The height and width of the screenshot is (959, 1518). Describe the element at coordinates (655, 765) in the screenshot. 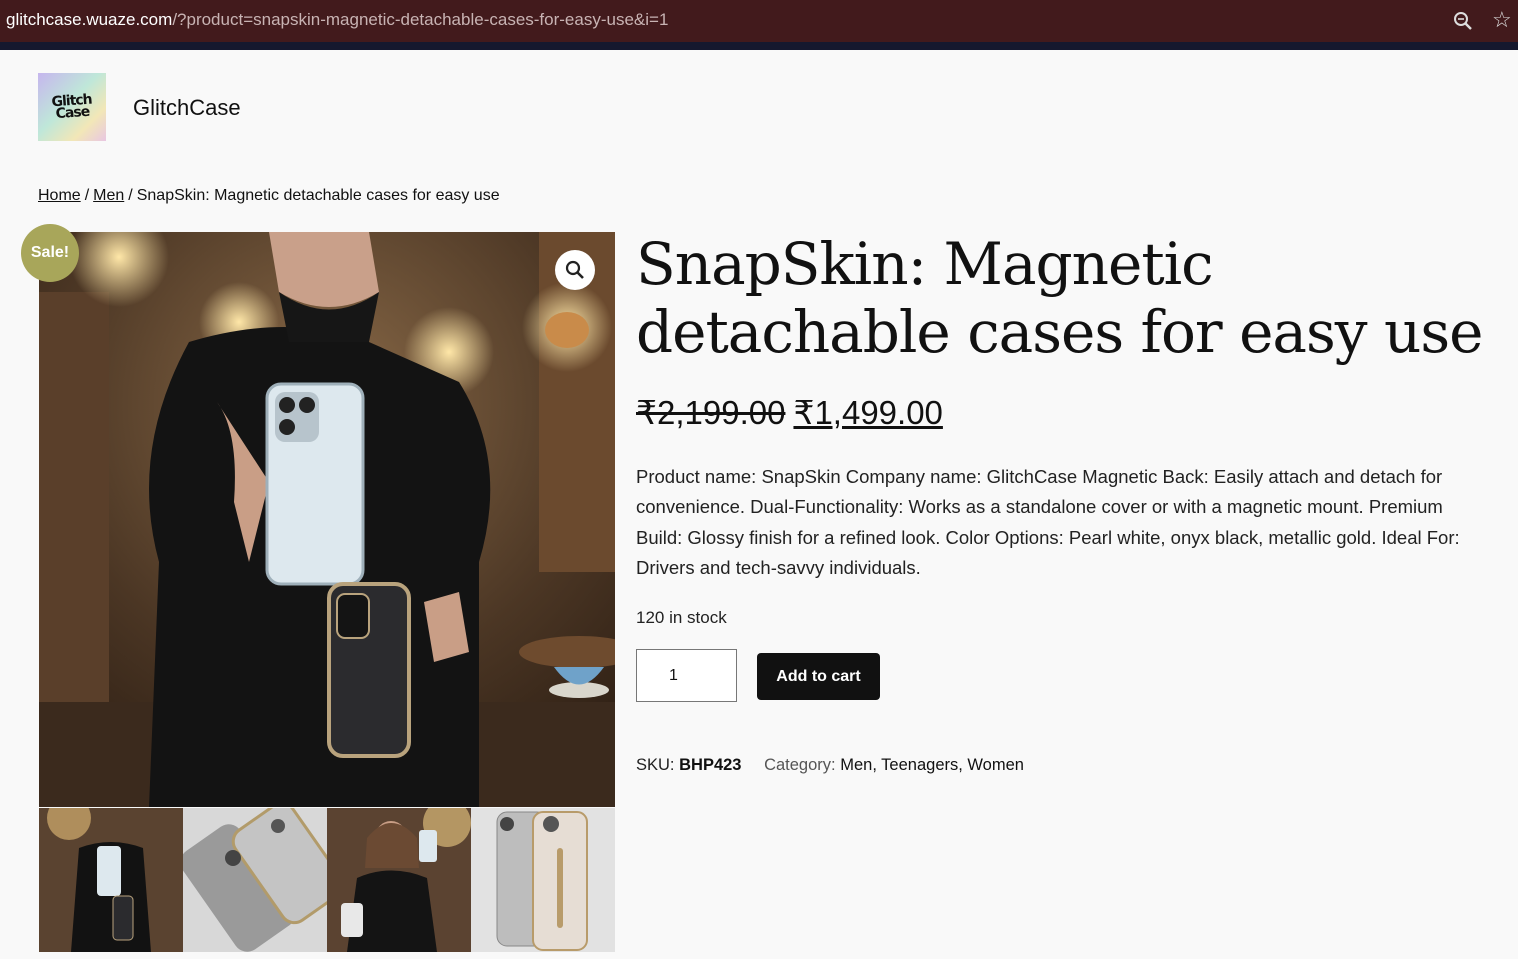

I see `sku-label: SKU:` at that location.